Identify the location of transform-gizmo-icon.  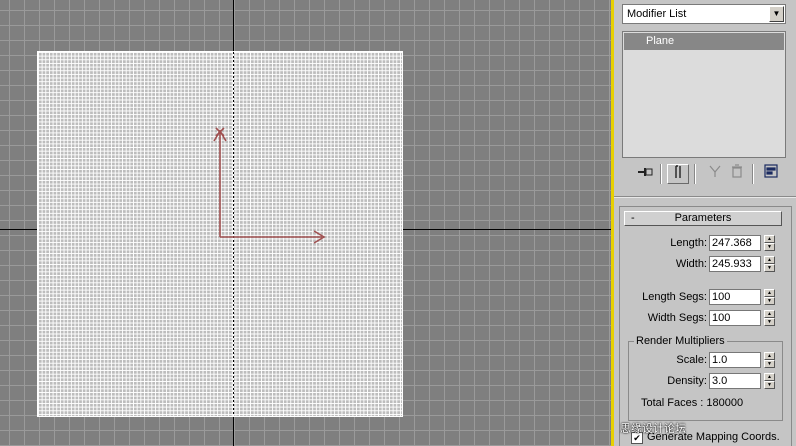
(270, 187).